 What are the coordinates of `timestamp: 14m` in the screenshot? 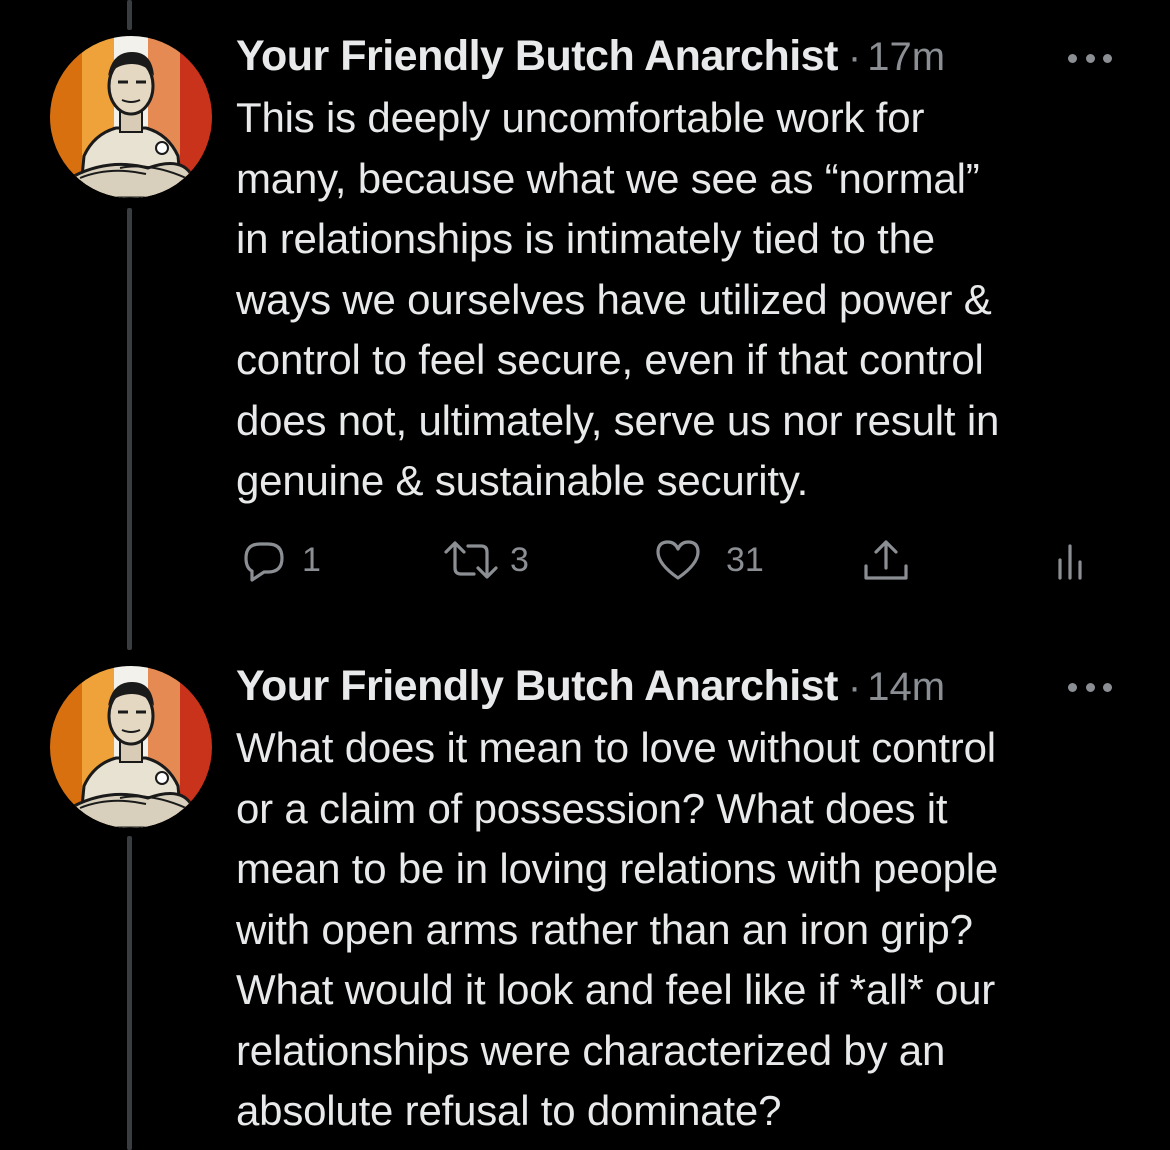 It's located at (906, 687).